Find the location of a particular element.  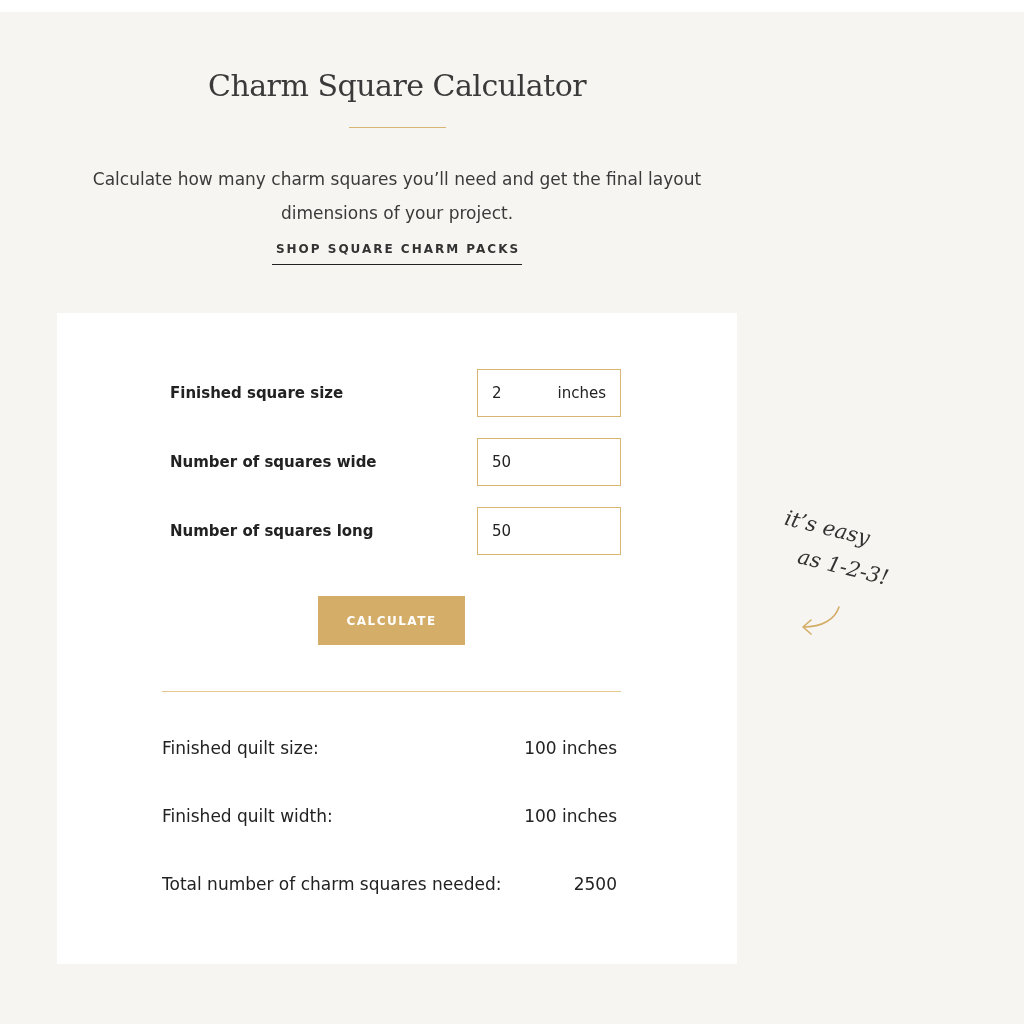

arrow-icon is located at coordinates (821, 621).